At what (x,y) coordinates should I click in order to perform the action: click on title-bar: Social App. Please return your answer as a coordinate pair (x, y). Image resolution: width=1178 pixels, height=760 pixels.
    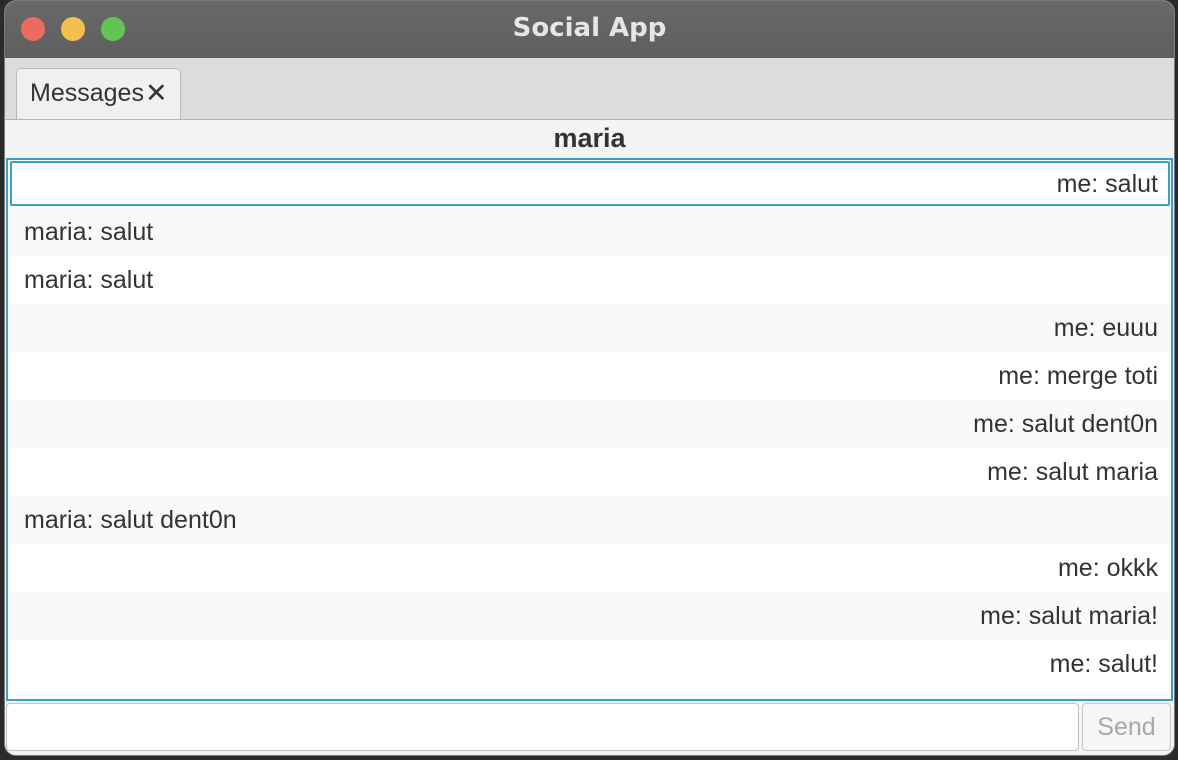
    Looking at the image, I should click on (589, 30).